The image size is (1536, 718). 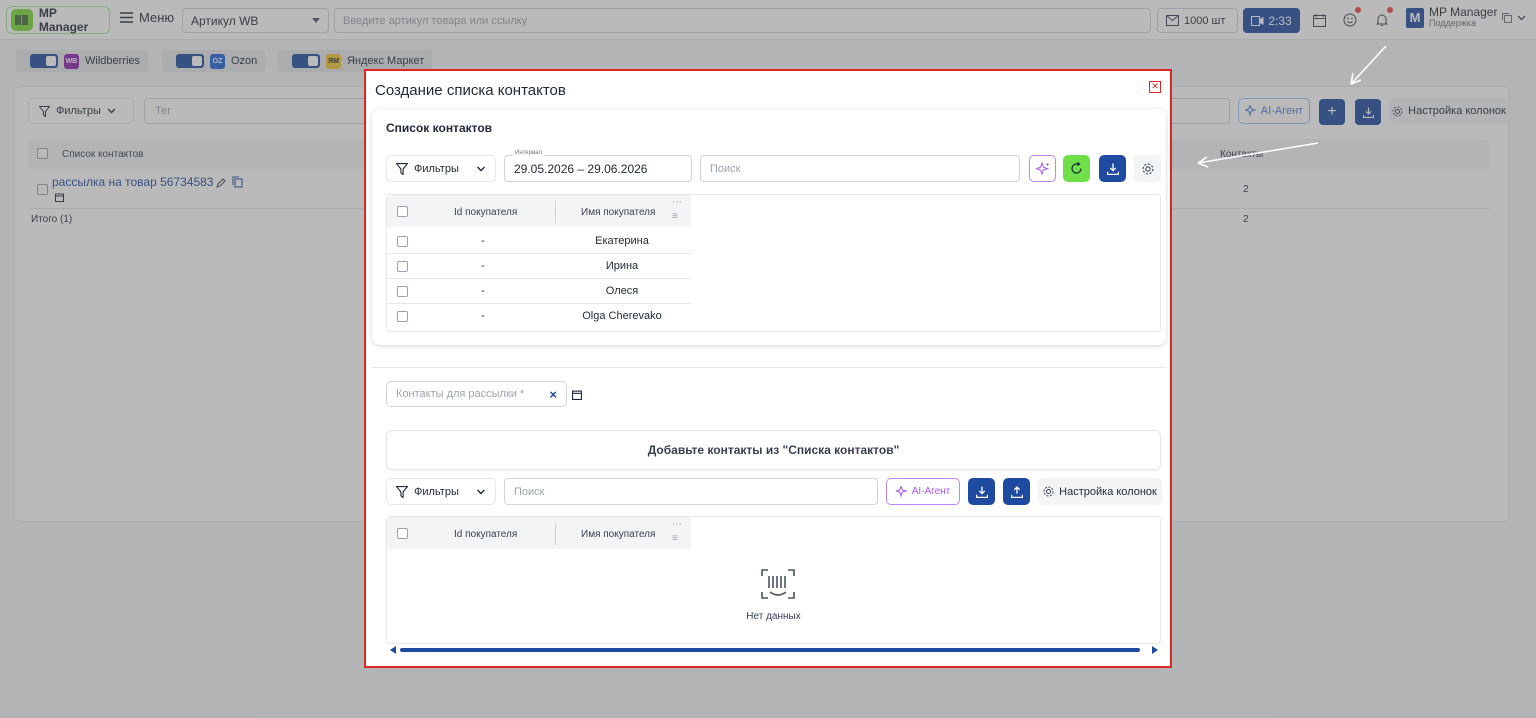 What do you see at coordinates (539, 241) in the screenshot?
I see `table-row: - Екатерина` at bounding box center [539, 241].